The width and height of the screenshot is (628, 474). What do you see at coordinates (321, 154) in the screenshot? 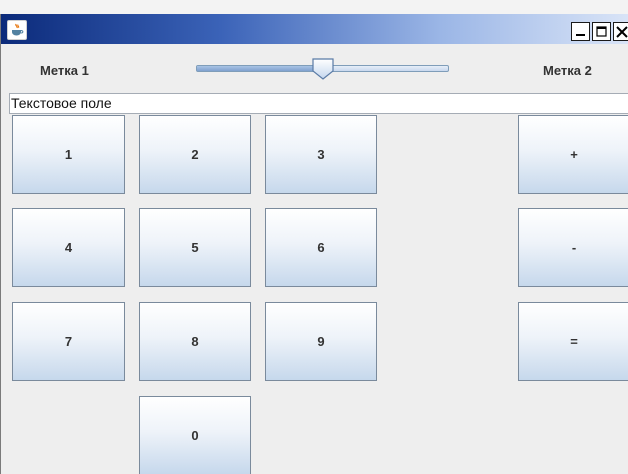
I see `digit-button-3: 3` at bounding box center [321, 154].